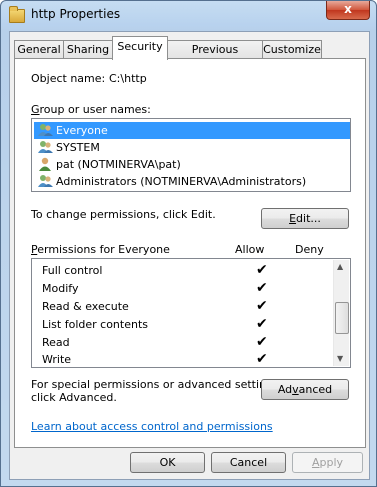  What do you see at coordinates (39, 49) in the screenshot?
I see `tab-general: General` at bounding box center [39, 49].